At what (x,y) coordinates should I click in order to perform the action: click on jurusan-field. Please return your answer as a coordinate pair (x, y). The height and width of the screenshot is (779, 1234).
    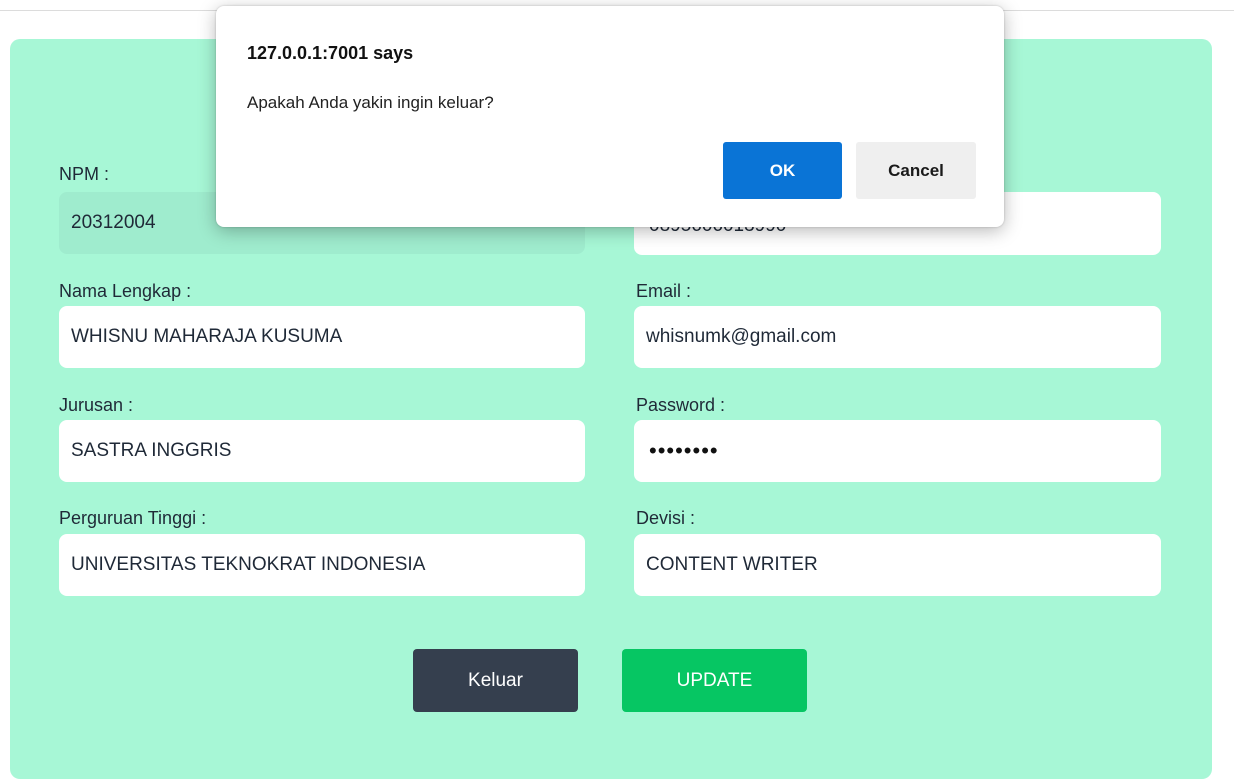
    Looking at the image, I should click on (322, 451).